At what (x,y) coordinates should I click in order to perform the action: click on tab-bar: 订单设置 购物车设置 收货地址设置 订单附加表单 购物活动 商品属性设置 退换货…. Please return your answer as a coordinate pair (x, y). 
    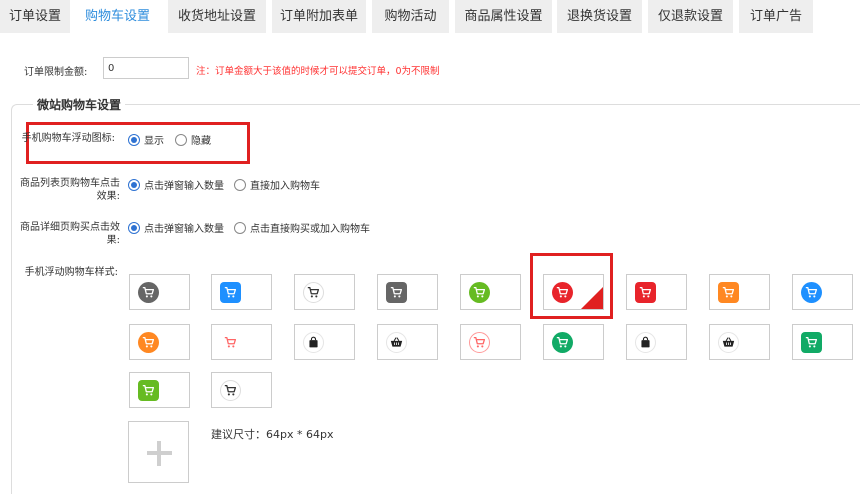
    Looking at the image, I should click on (430, 16).